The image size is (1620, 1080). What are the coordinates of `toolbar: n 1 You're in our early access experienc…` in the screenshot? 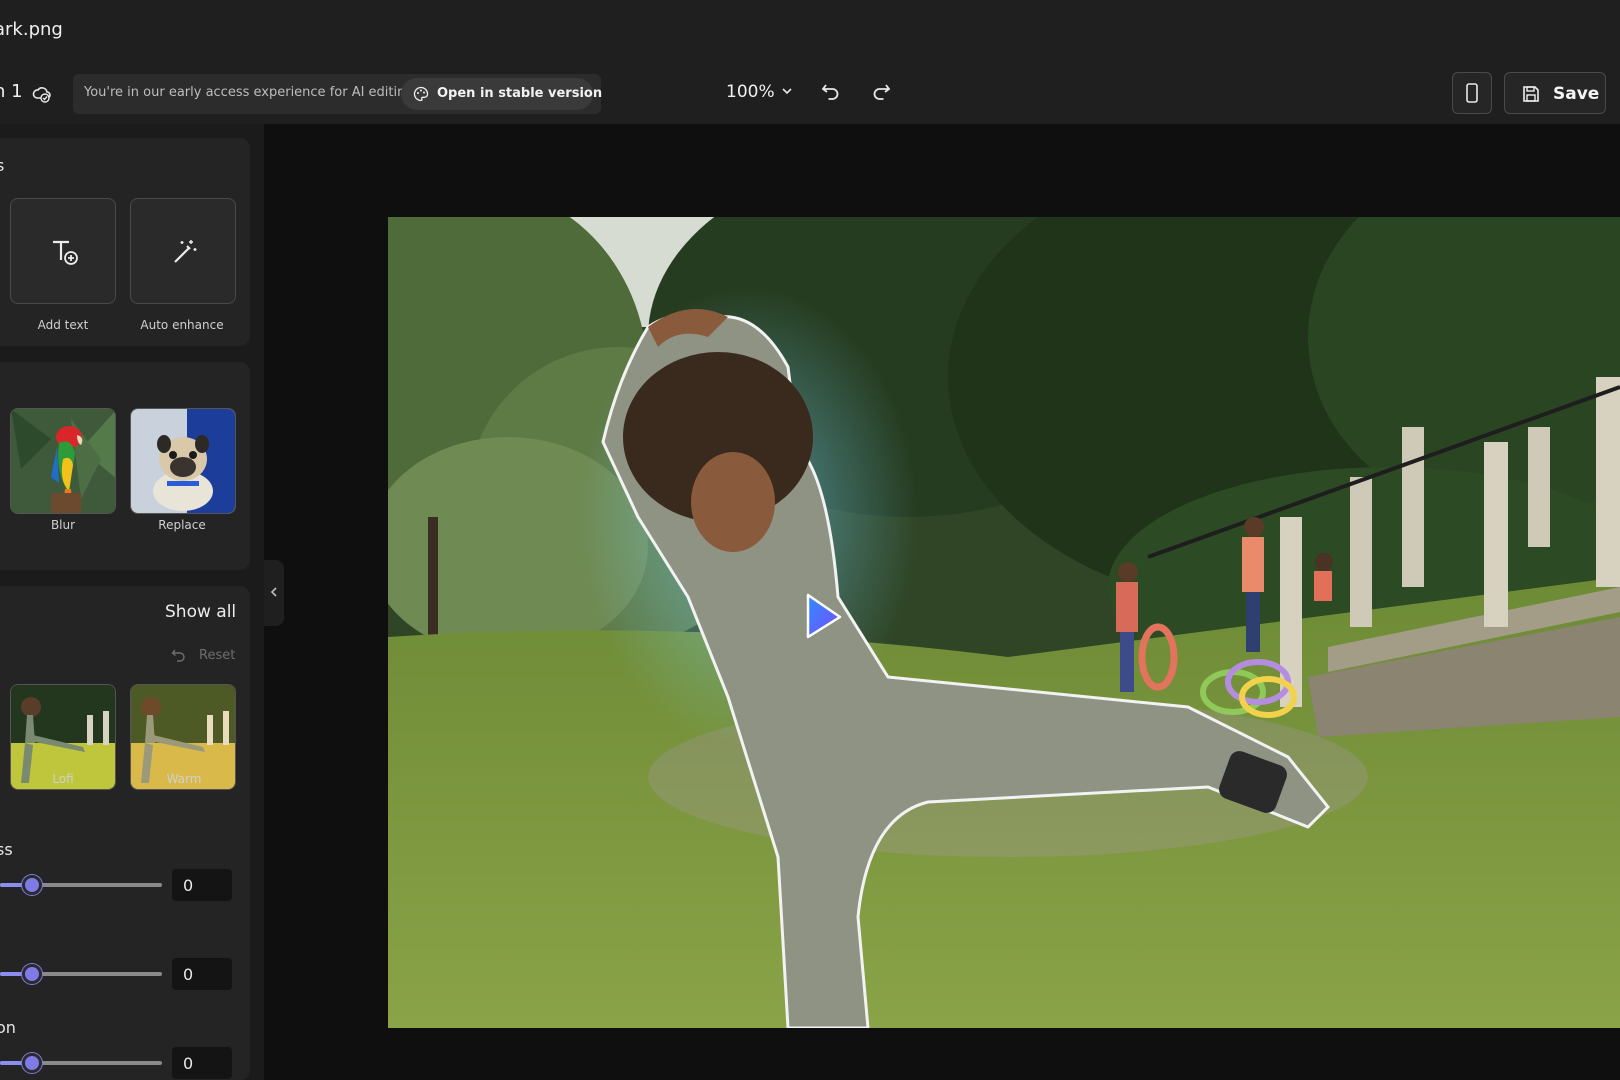 It's located at (810, 93).